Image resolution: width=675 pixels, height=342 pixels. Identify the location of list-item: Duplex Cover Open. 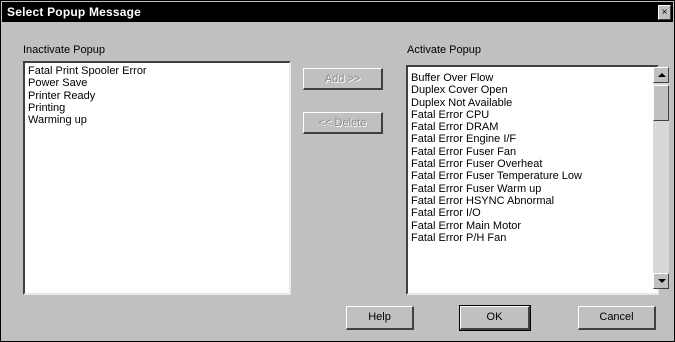
(534, 90).